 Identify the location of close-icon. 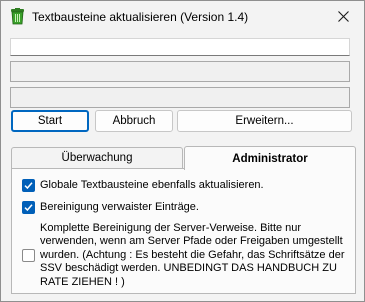
(343, 16).